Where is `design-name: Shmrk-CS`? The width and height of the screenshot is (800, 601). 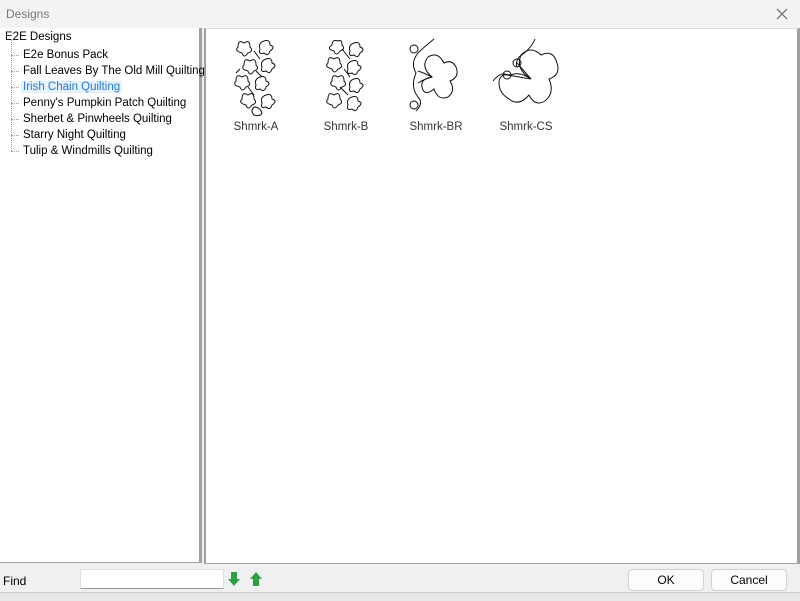
design-name: Shmrk-CS is located at coordinates (526, 127).